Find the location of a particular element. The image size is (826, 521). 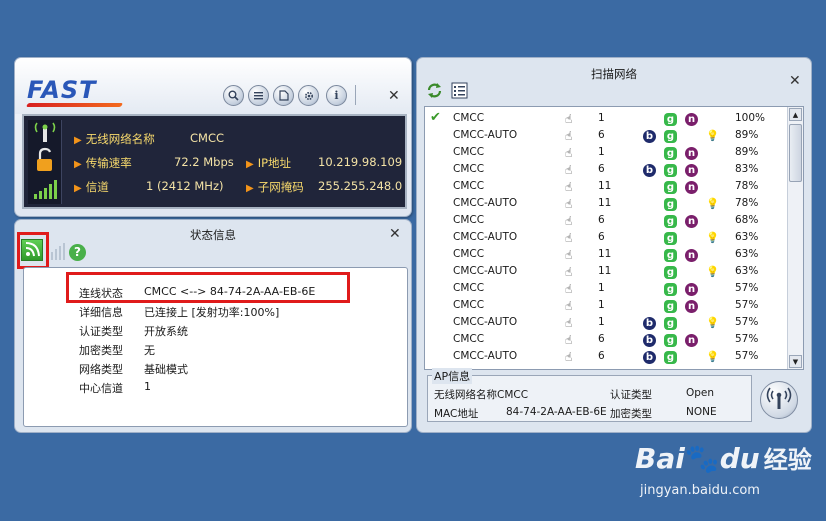

detail-row: 详细信息 已连接上 [发射功率:100%] is located at coordinates (179, 312).